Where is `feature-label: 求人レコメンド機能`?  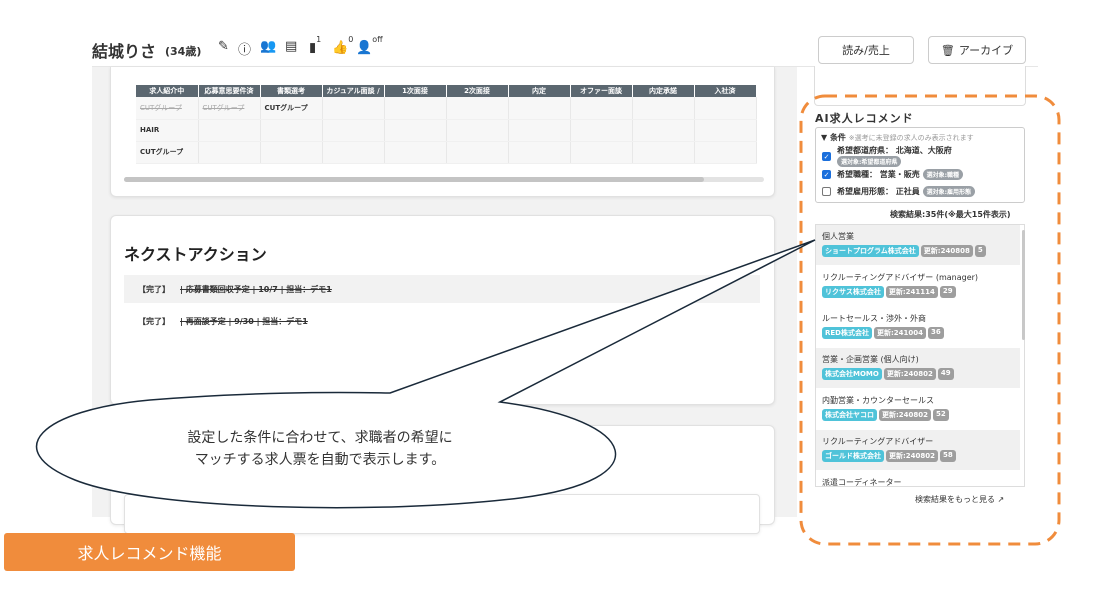
feature-label: 求人レコメンド機能 is located at coordinates (149, 552).